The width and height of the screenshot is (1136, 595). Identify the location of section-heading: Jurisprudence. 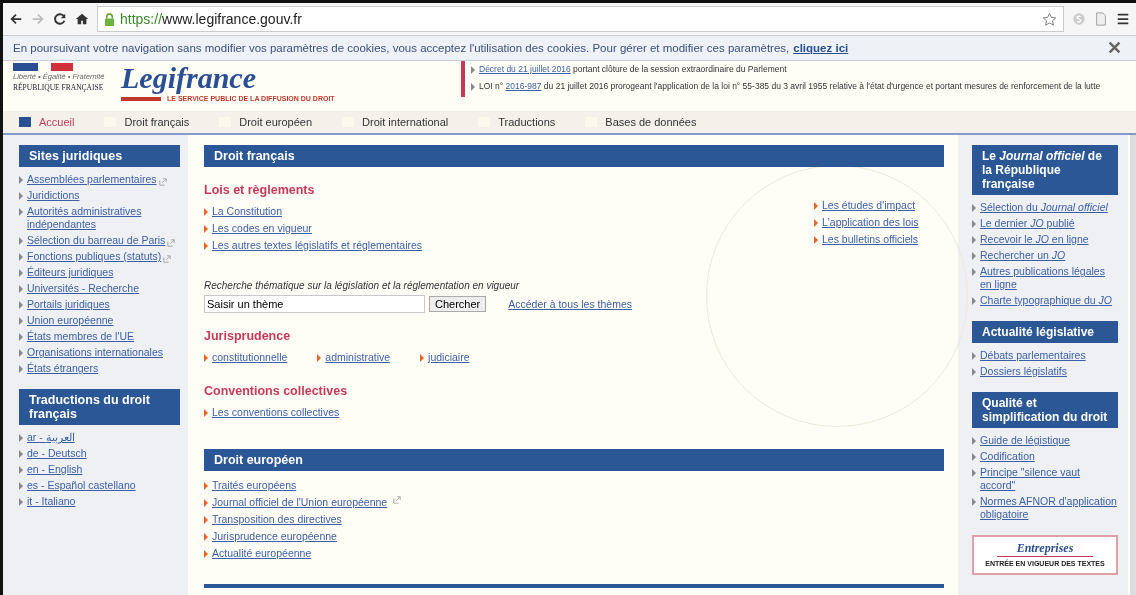
(248, 336).